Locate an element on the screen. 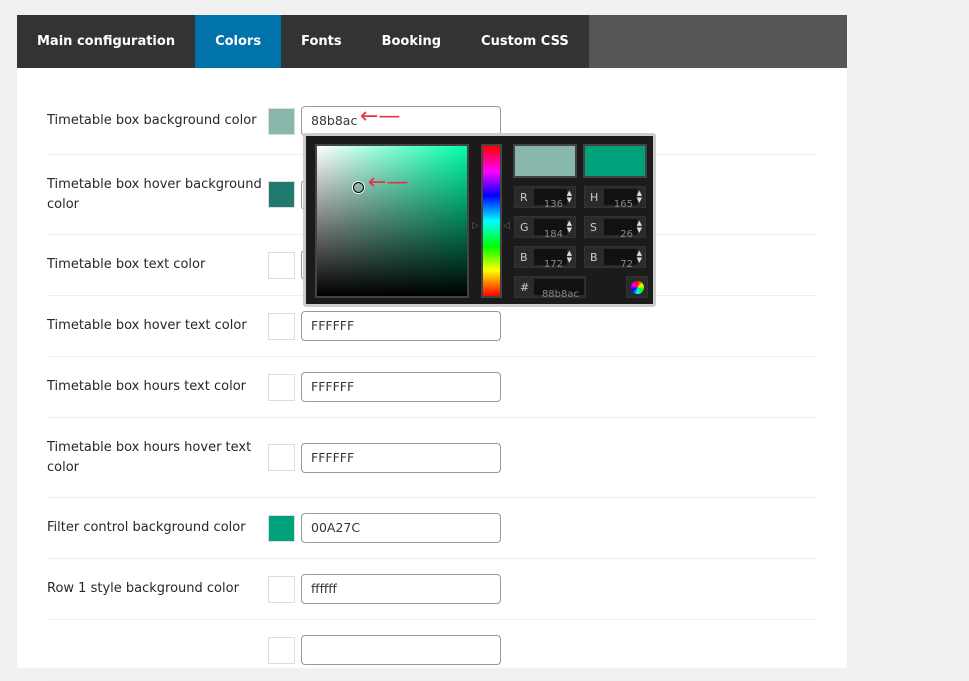 The width and height of the screenshot is (969, 681). color-hex-input: ffffff is located at coordinates (401, 589).